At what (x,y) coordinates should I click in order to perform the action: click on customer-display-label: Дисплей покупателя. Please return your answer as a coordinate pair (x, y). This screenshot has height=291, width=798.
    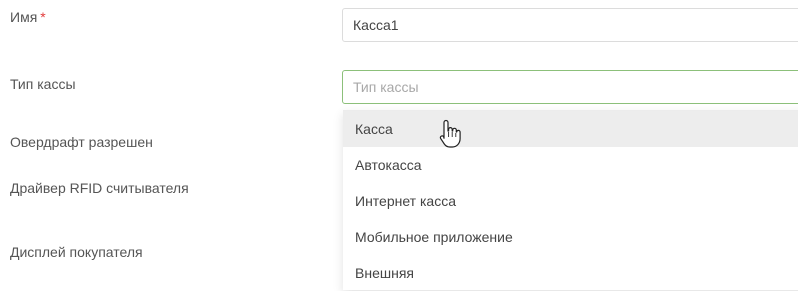
    Looking at the image, I should click on (76, 252).